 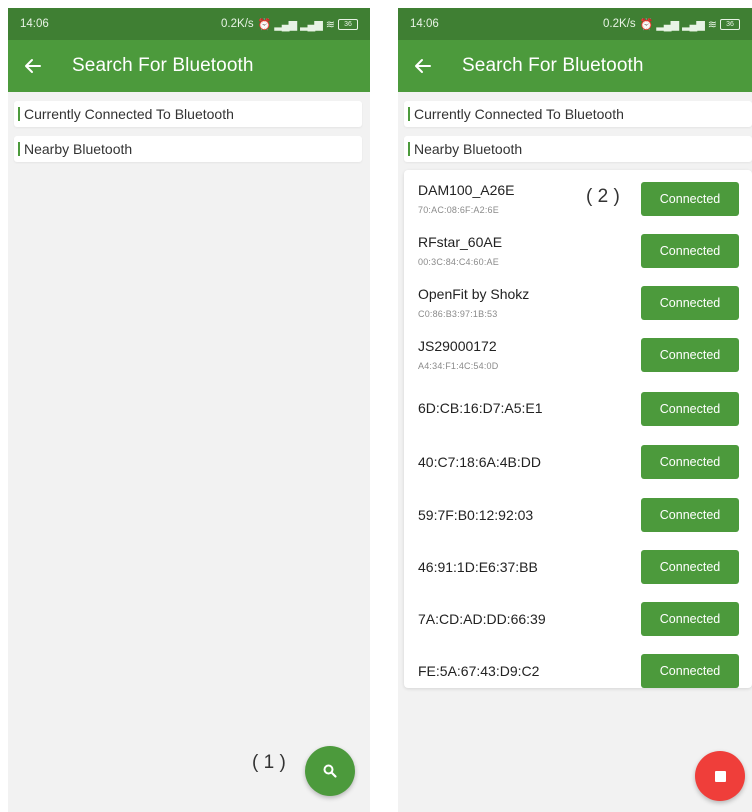 I want to click on search-icon, so click(x=330, y=771).